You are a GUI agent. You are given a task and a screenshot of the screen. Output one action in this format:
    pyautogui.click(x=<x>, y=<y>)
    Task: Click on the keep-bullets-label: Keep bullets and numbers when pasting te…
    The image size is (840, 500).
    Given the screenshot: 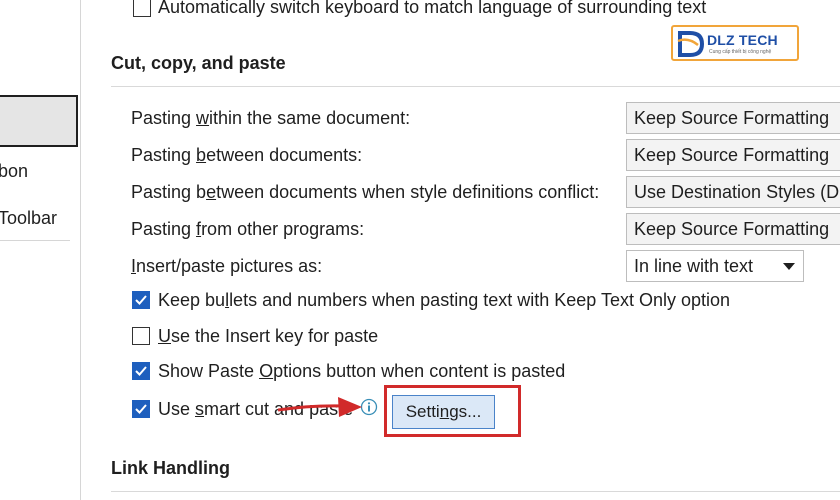 What is the action you would take?
    pyautogui.click(x=444, y=300)
    